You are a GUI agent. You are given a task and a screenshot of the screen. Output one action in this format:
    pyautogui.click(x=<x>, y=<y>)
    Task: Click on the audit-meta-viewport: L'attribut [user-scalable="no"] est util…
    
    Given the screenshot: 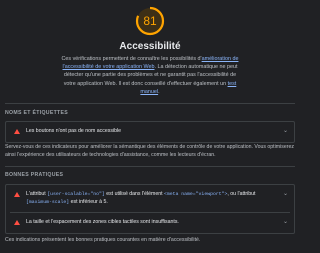 What is the action you would take?
    pyautogui.click(x=150, y=198)
    